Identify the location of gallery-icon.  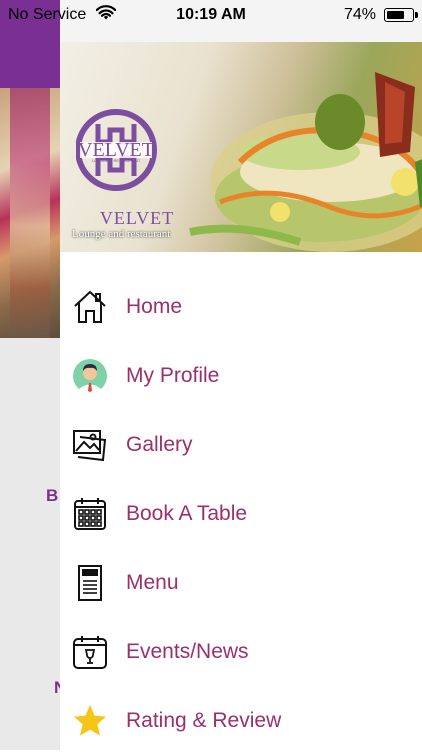
(90, 446).